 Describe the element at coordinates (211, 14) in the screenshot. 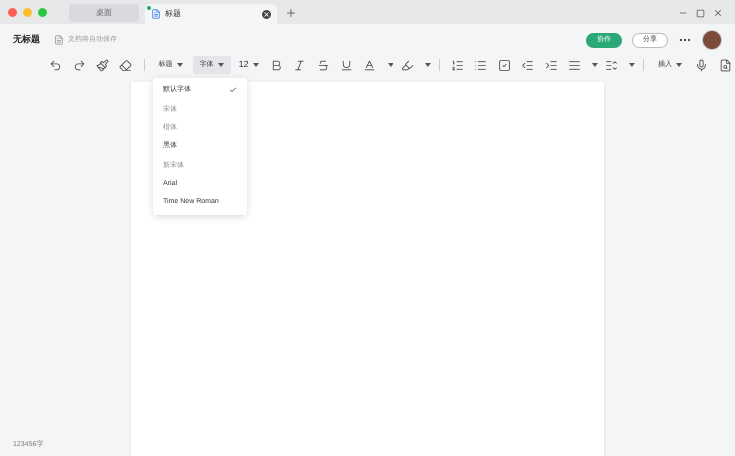

I see `tab: 标题` at that location.